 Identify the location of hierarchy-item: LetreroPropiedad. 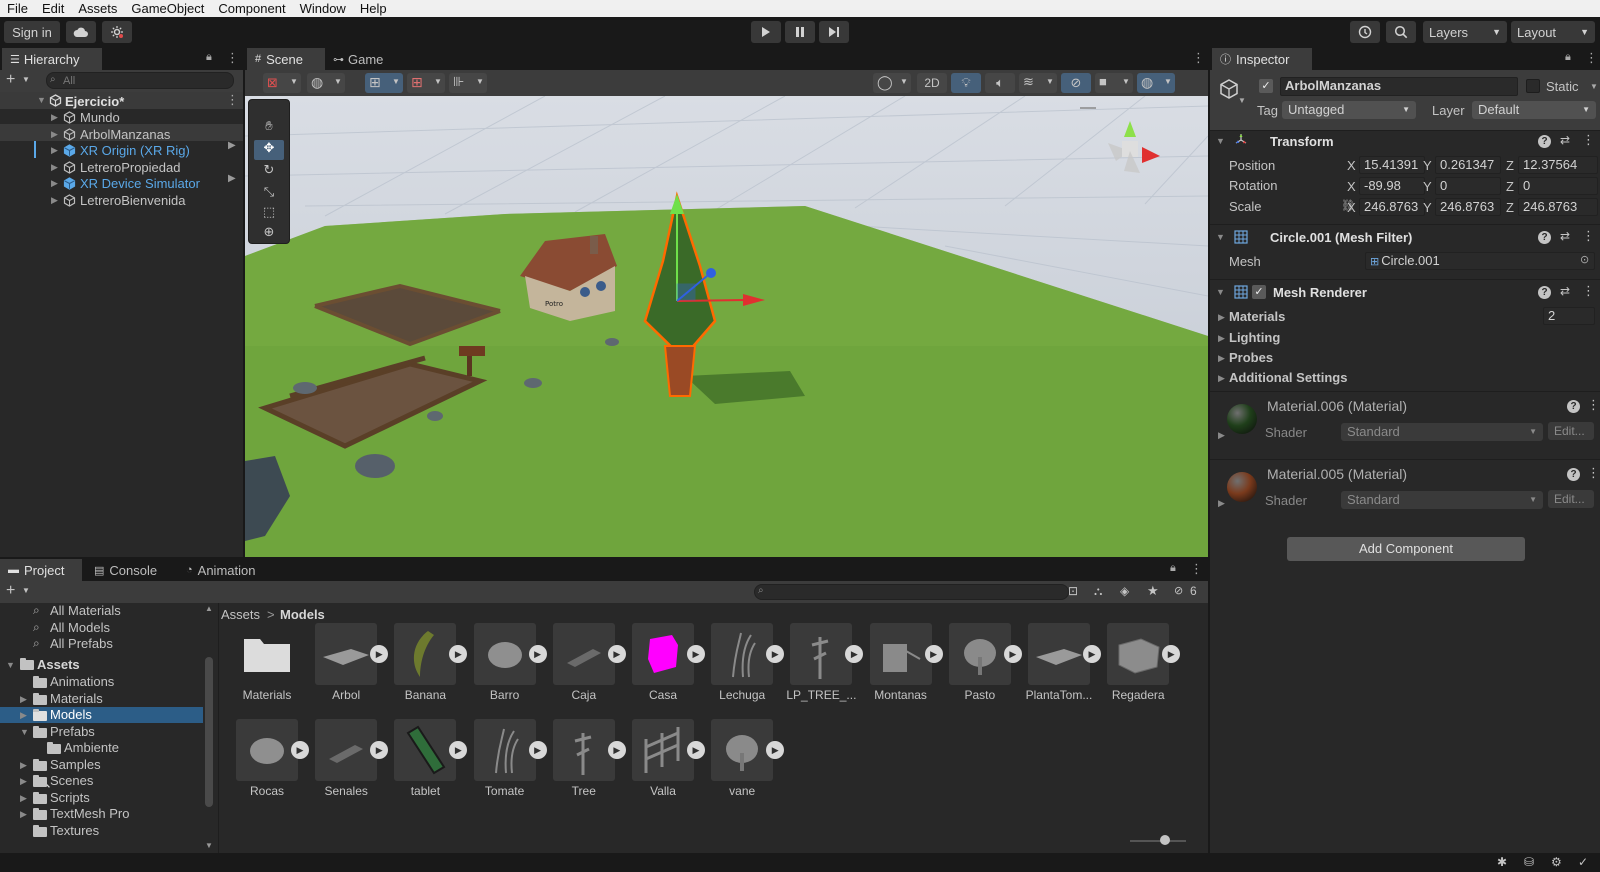
(130, 167).